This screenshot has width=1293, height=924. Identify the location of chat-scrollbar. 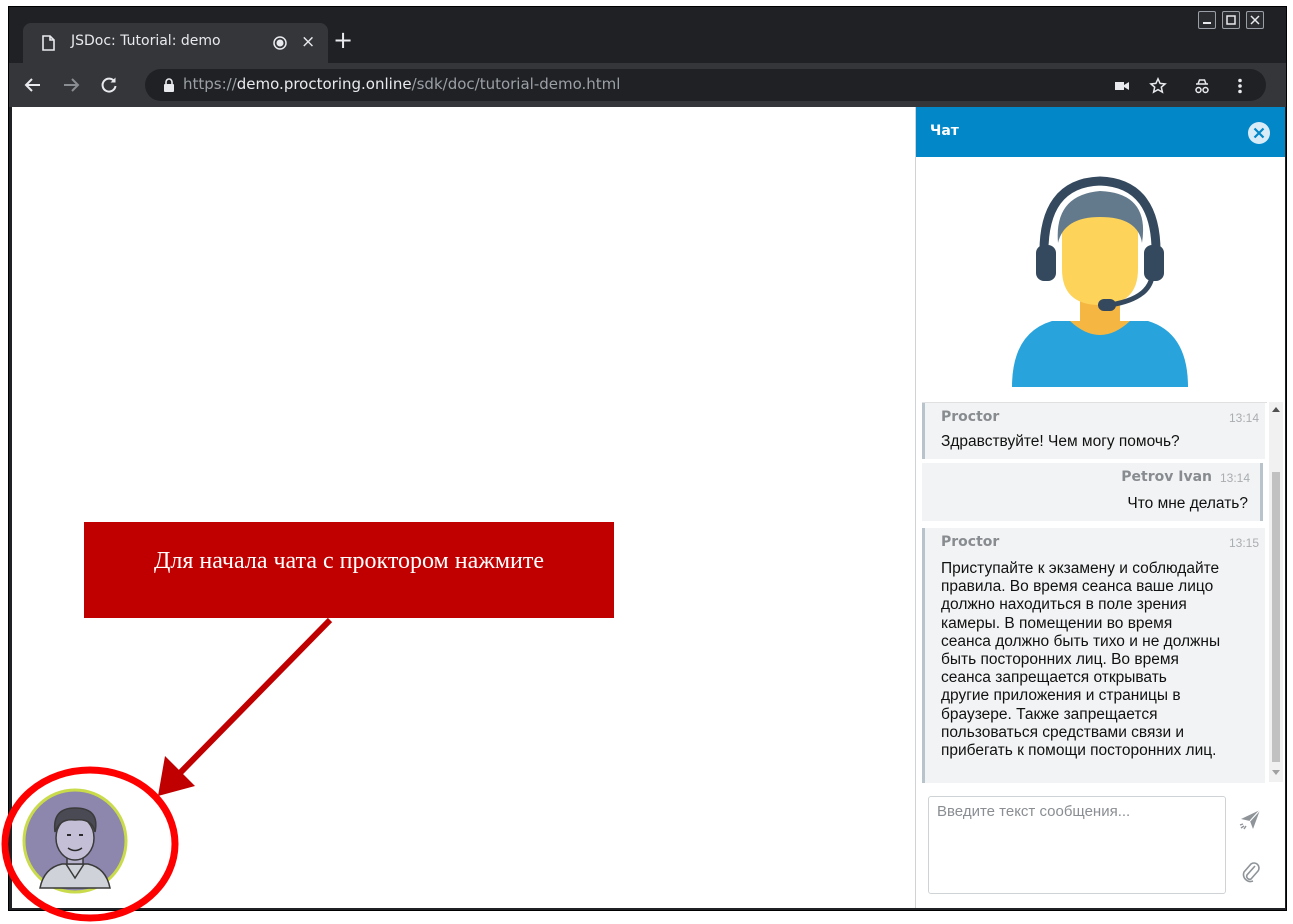
(1276, 592).